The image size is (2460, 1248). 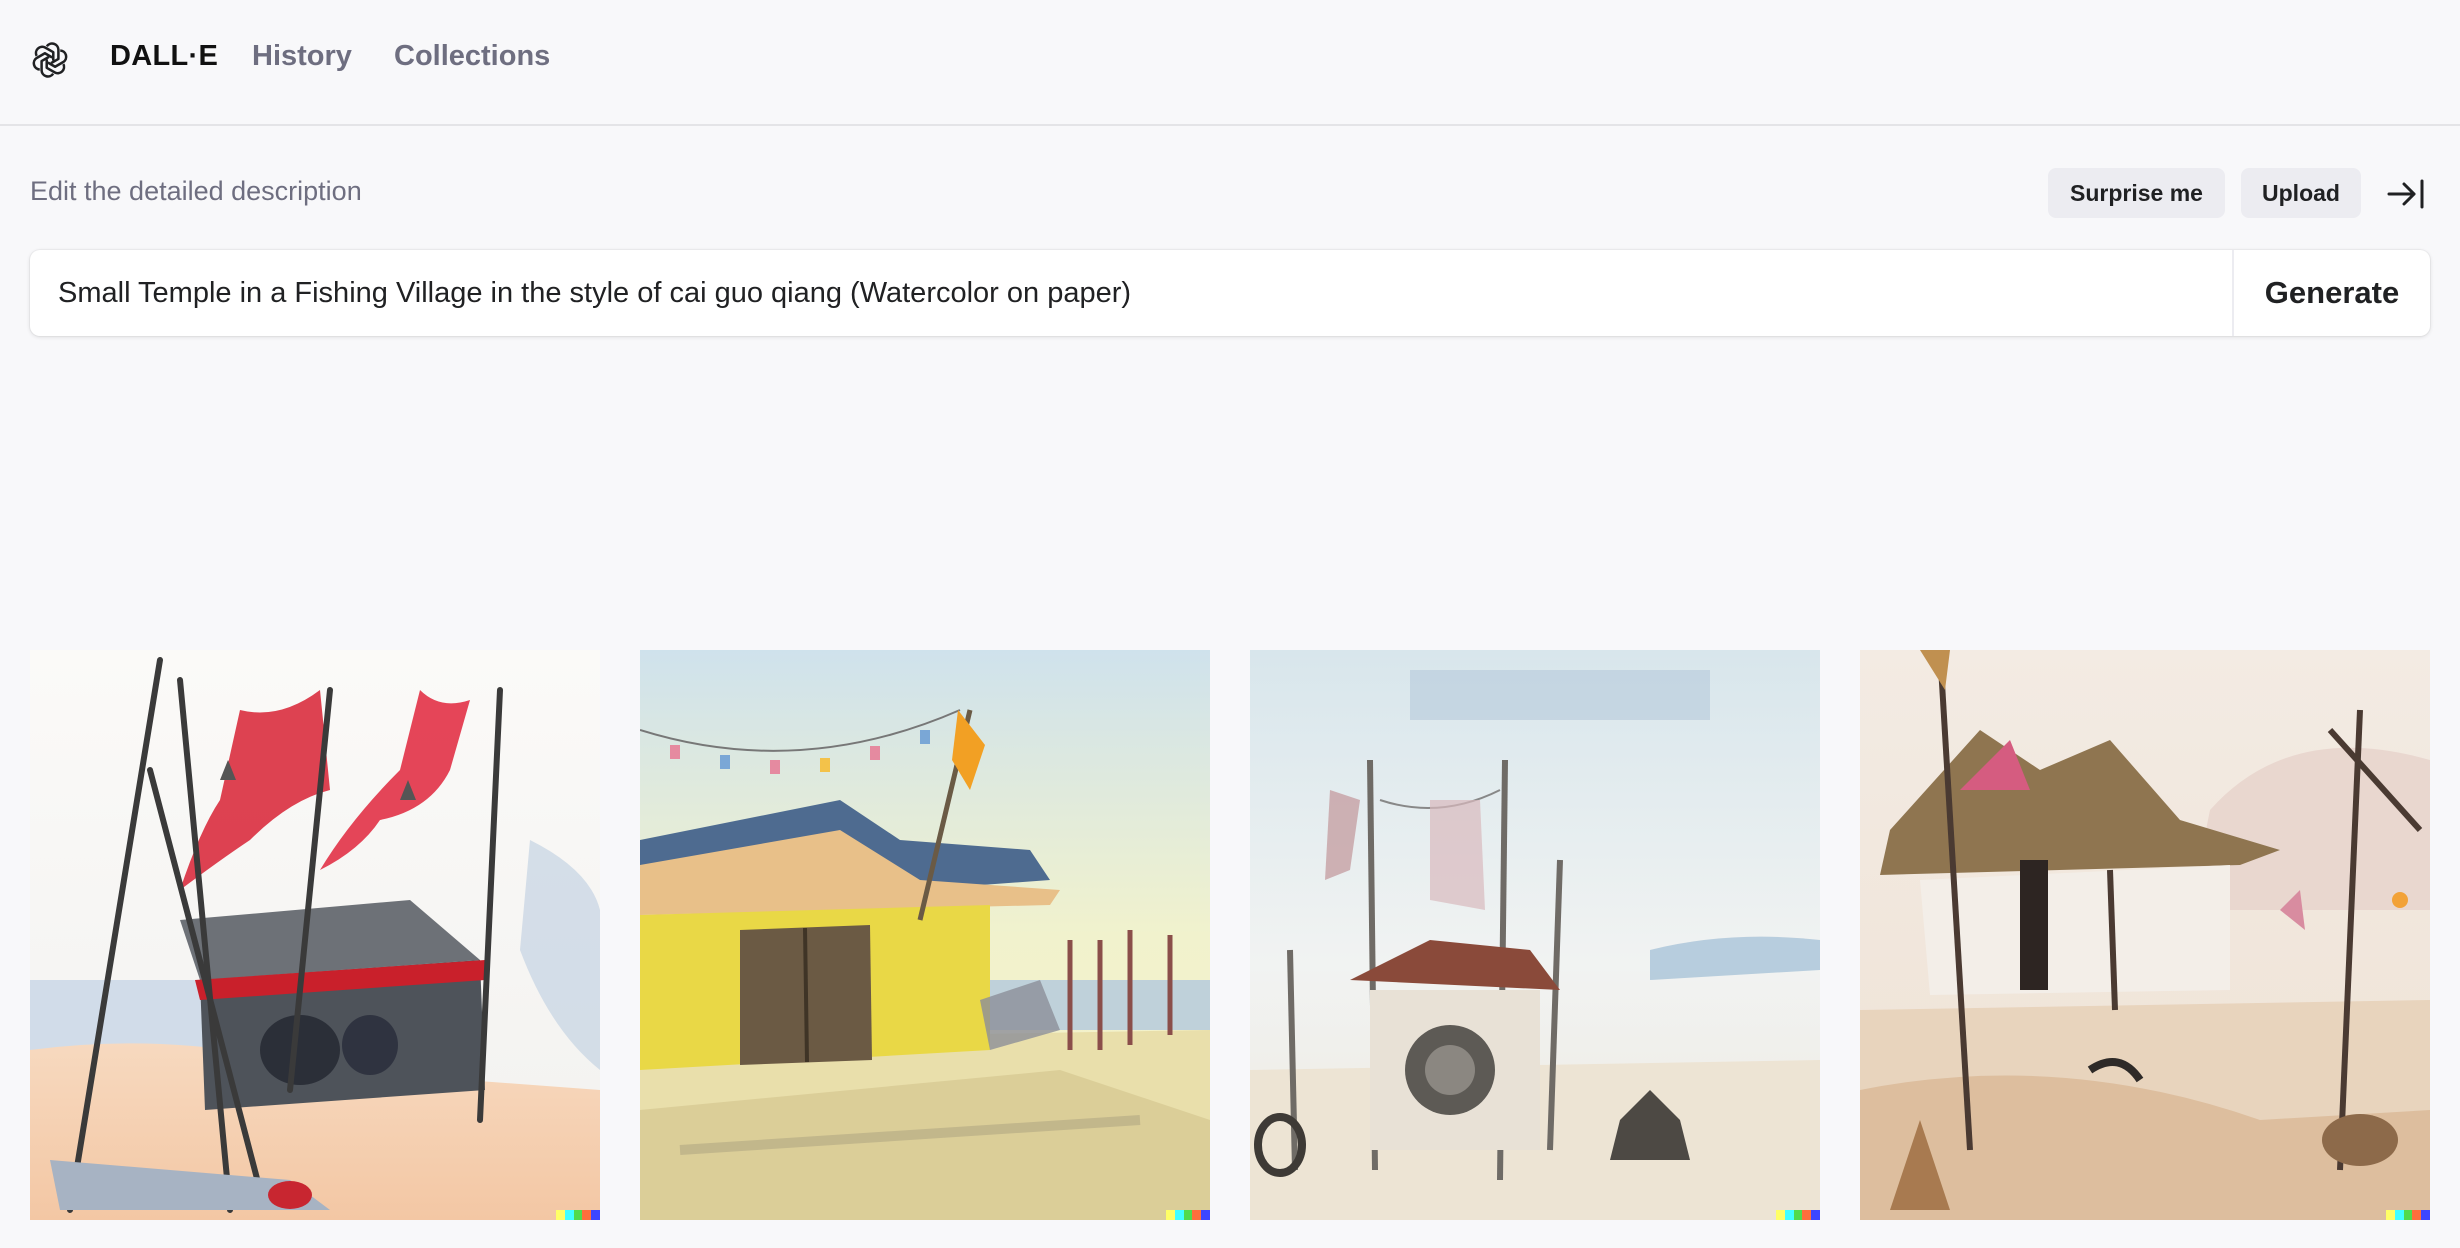 What do you see at coordinates (196, 191) in the screenshot?
I see `prompt-caption: Edit the detailed description` at bounding box center [196, 191].